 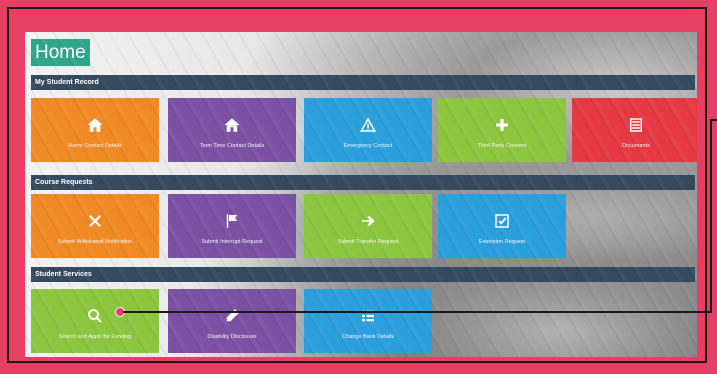 What do you see at coordinates (502, 124) in the screenshot?
I see `plus-icon` at bounding box center [502, 124].